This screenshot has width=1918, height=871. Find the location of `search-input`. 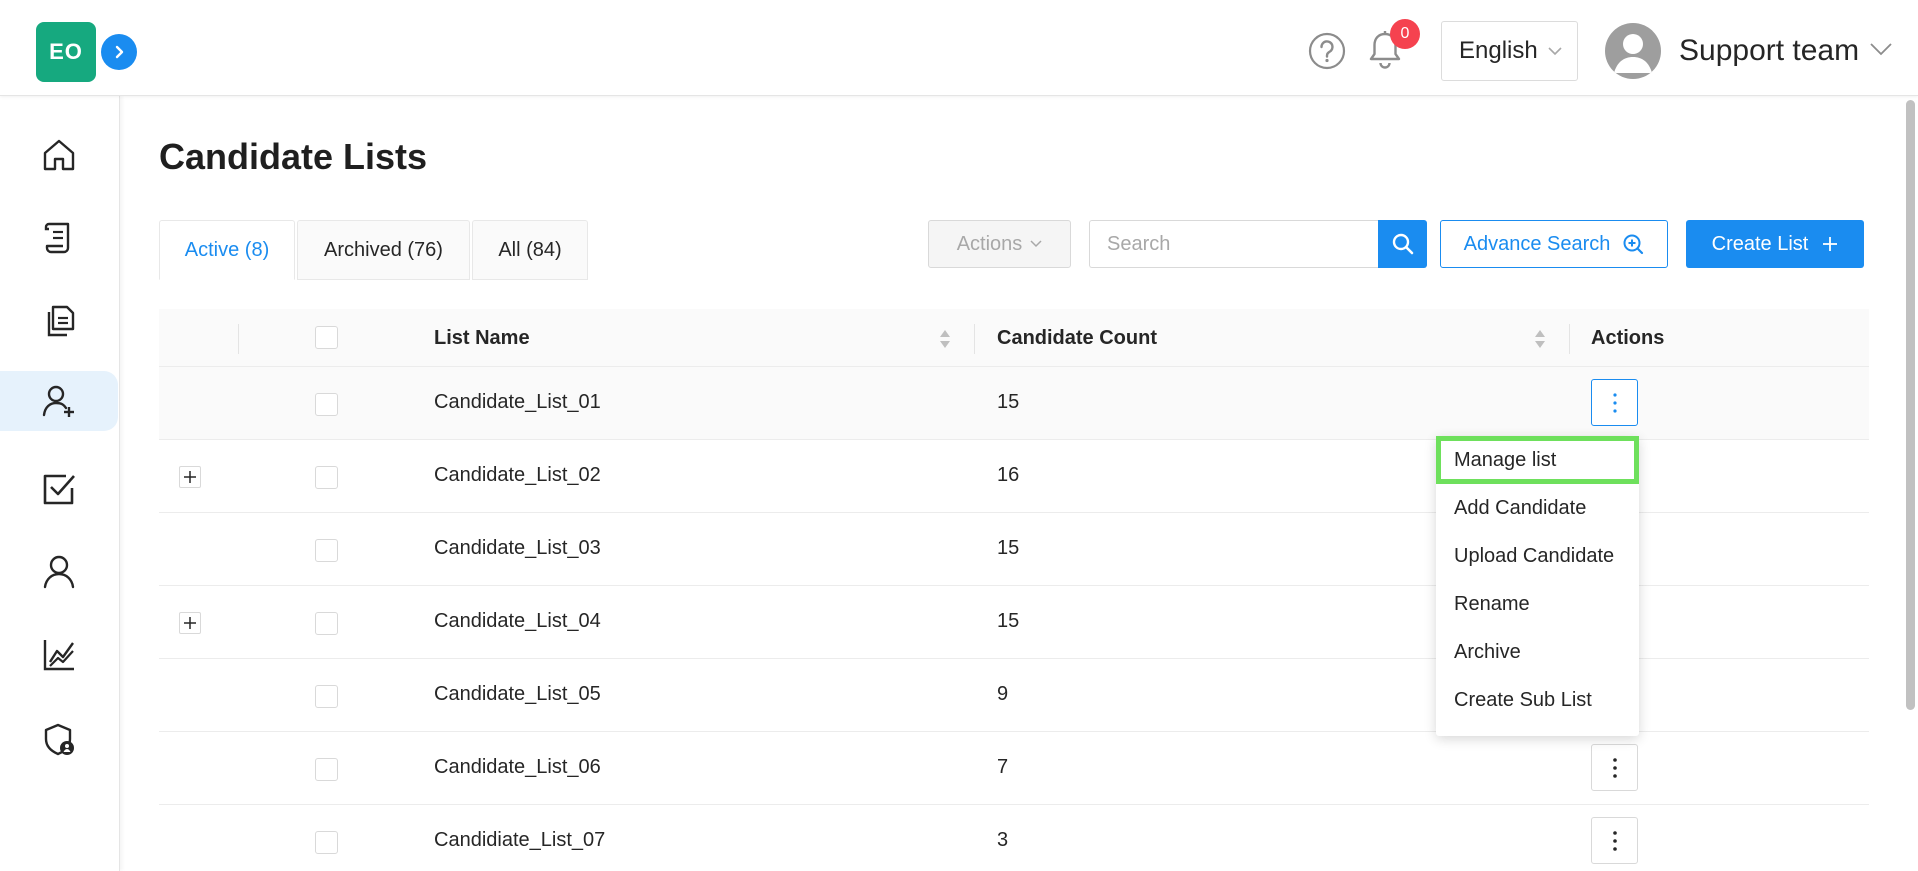

search-input is located at coordinates (1234, 244).